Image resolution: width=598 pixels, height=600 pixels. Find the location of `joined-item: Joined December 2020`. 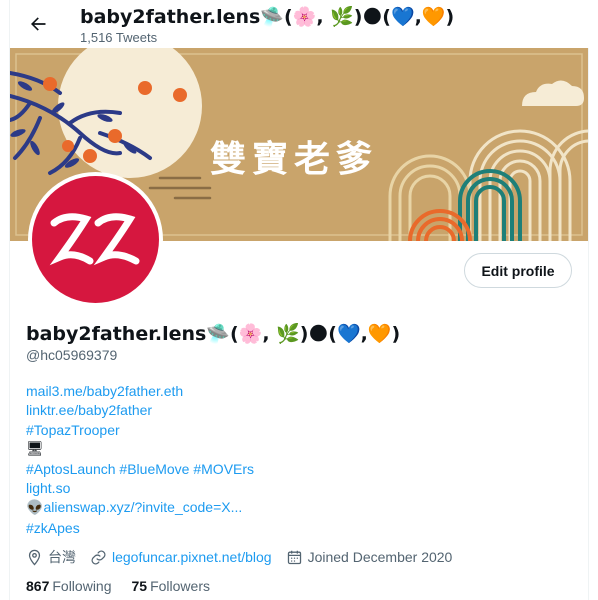

joined-item: Joined December 2020 is located at coordinates (369, 557).